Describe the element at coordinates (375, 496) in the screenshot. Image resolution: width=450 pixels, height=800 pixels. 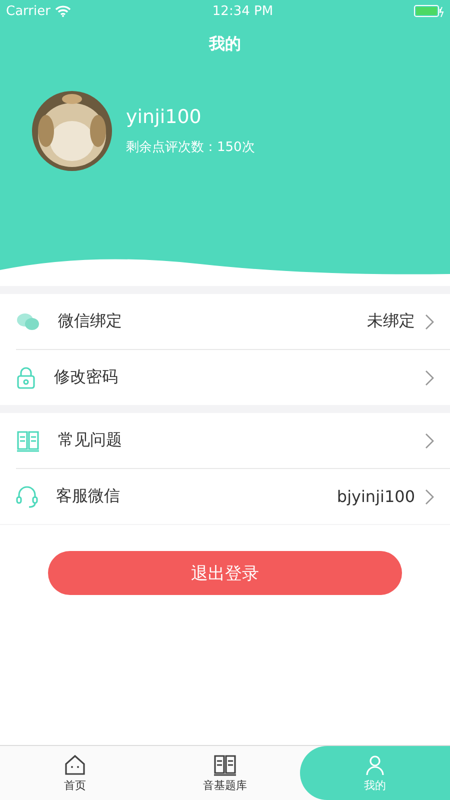
I see `row-value: bjyinji100` at that location.